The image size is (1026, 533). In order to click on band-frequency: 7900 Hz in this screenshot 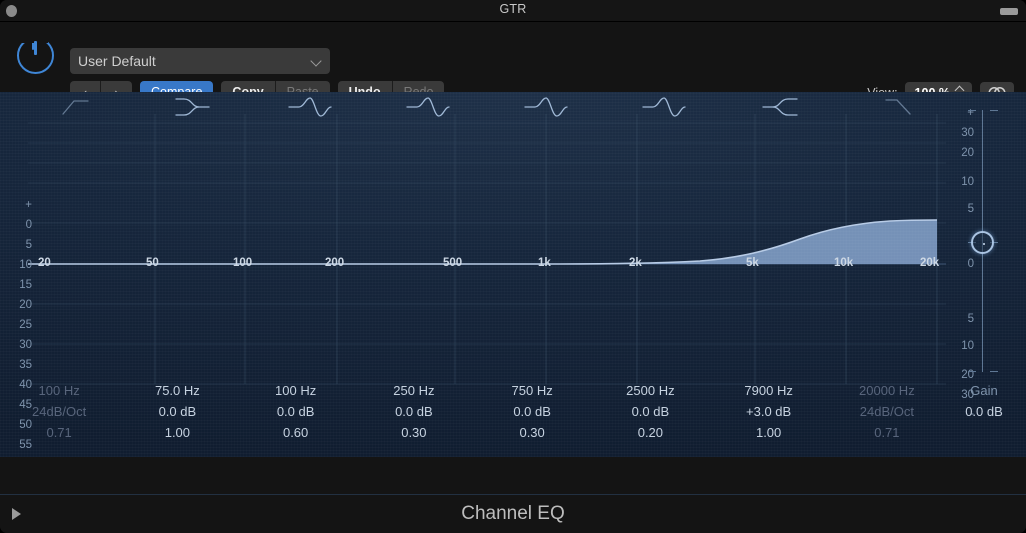, I will do `click(769, 390)`.